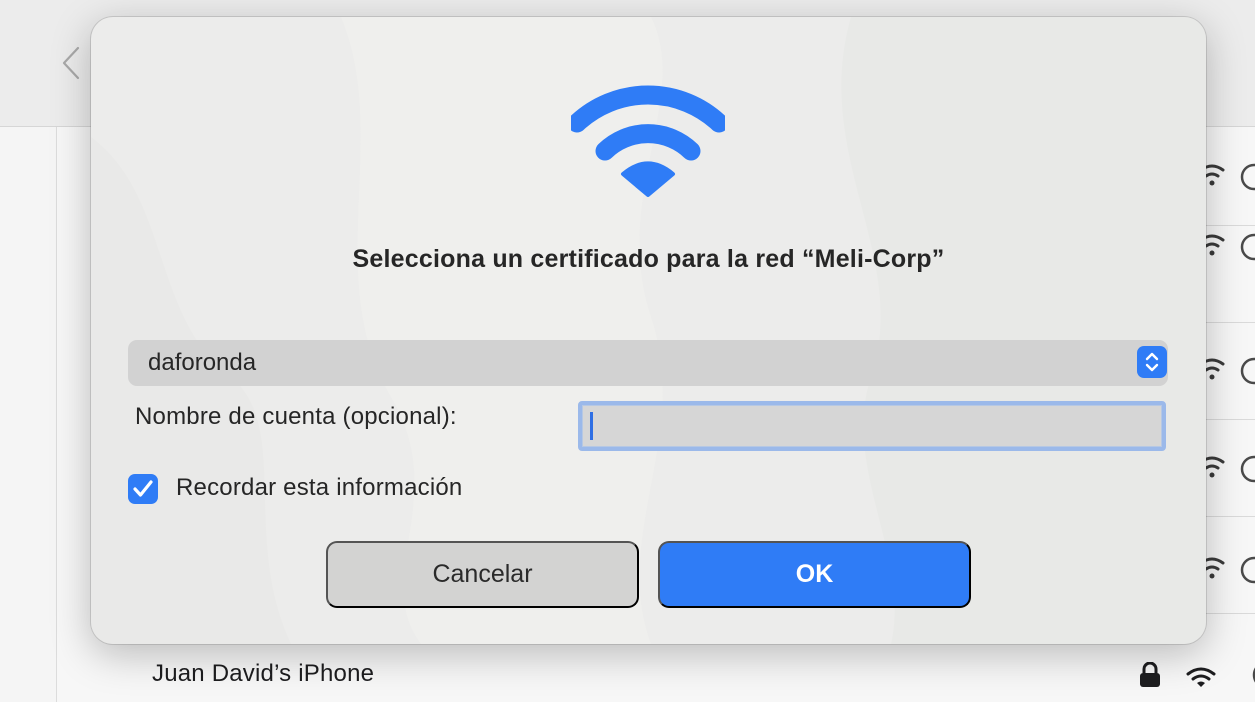 The width and height of the screenshot is (1255, 702). What do you see at coordinates (1150, 674) in the screenshot?
I see `lock-icon` at bounding box center [1150, 674].